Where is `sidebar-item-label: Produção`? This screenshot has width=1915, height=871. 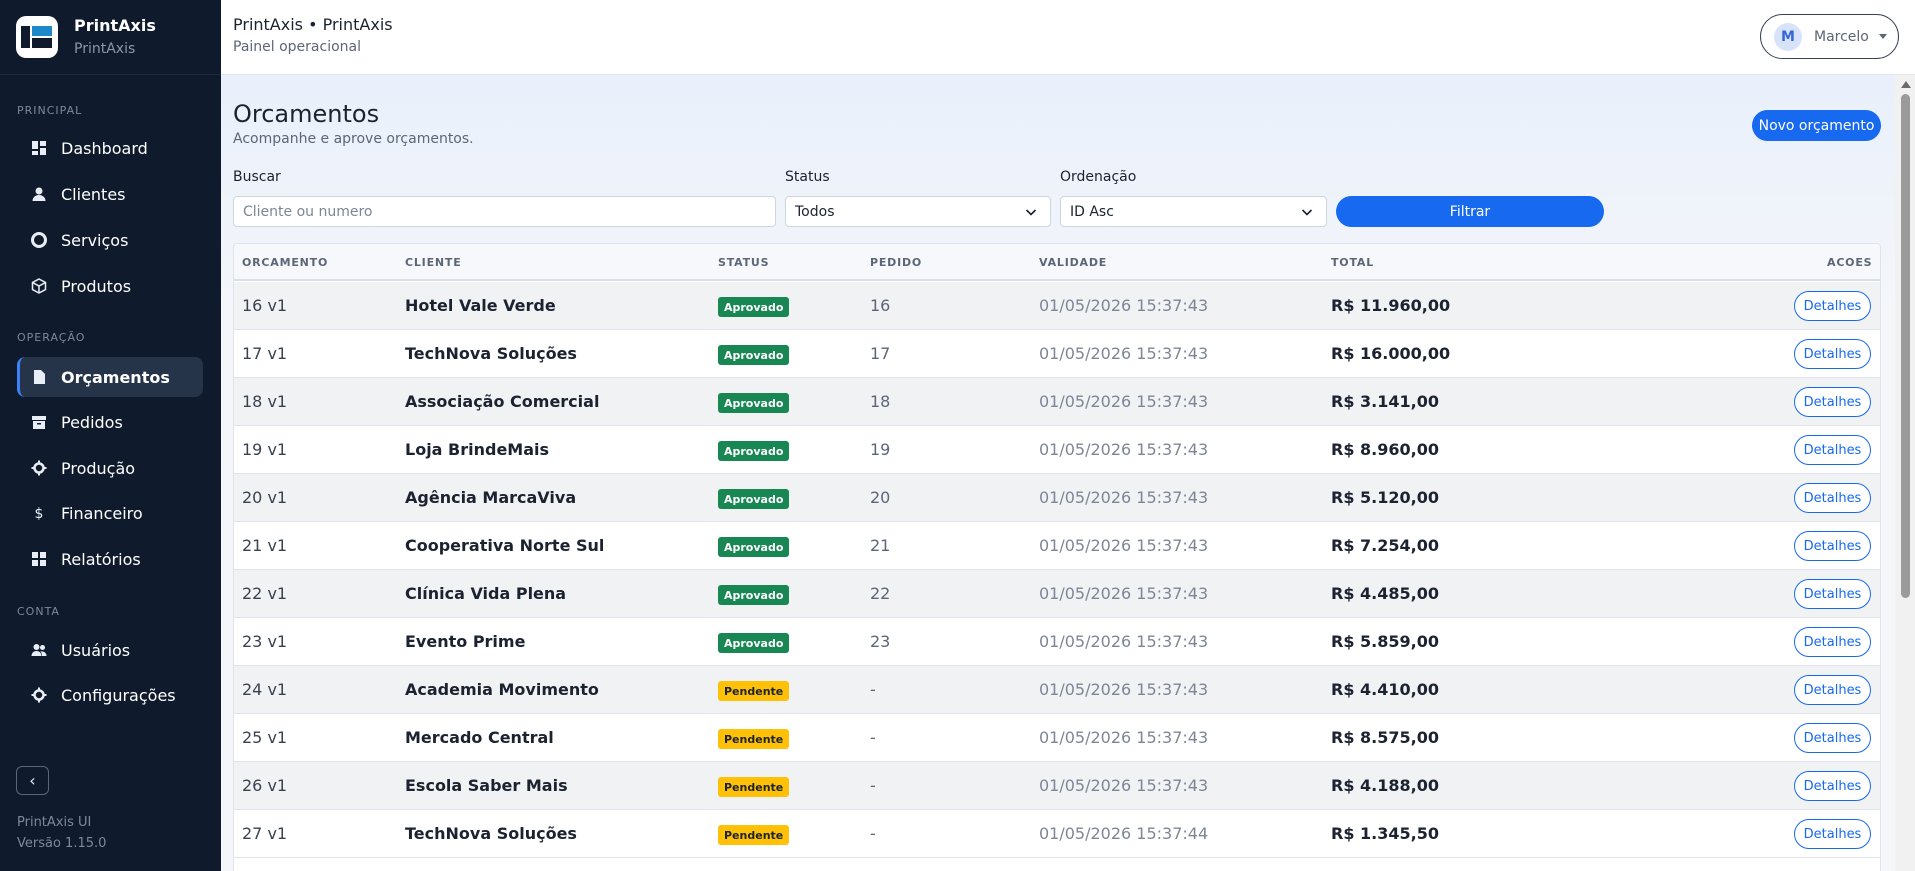 sidebar-item-label: Produção is located at coordinates (98, 468).